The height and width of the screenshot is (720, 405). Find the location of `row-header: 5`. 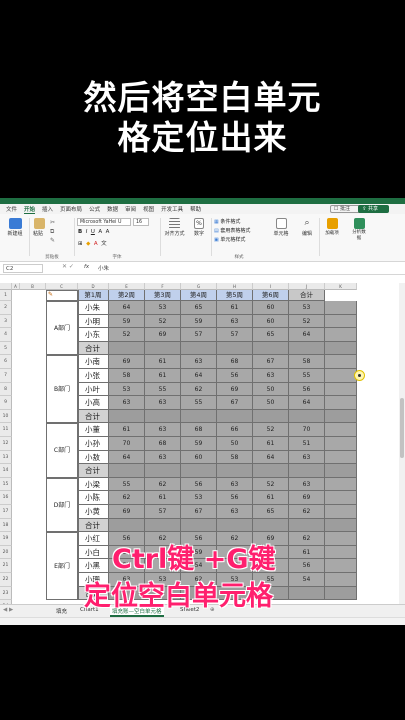

row-header: 5 is located at coordinates (6, 348).